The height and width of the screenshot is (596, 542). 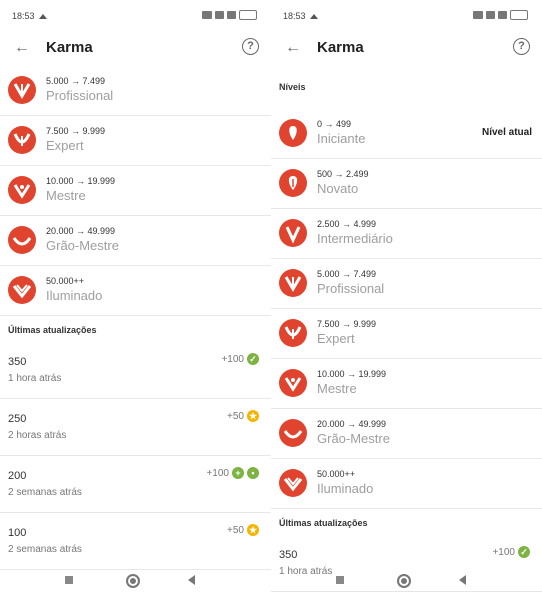 What do you see at coordinates (406, 234) in the screenshot?
I see `level-item-intermediario: 2.500 → 4.999 Intermediário` at bounding box center [406, 234].